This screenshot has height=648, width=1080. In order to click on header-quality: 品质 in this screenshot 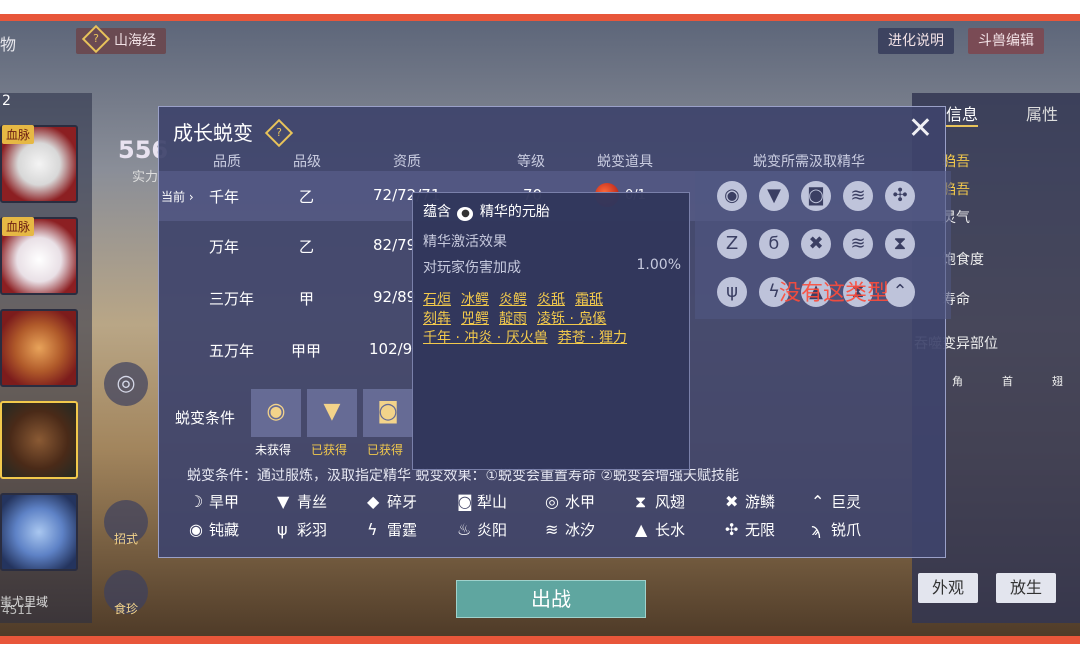, I will do `click(227, 162)`.